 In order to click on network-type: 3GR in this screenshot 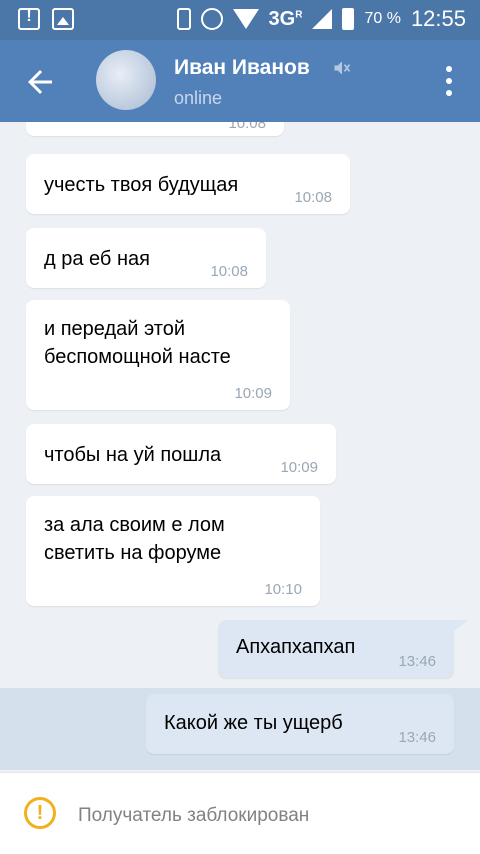, I will do `click(285, 18)`.